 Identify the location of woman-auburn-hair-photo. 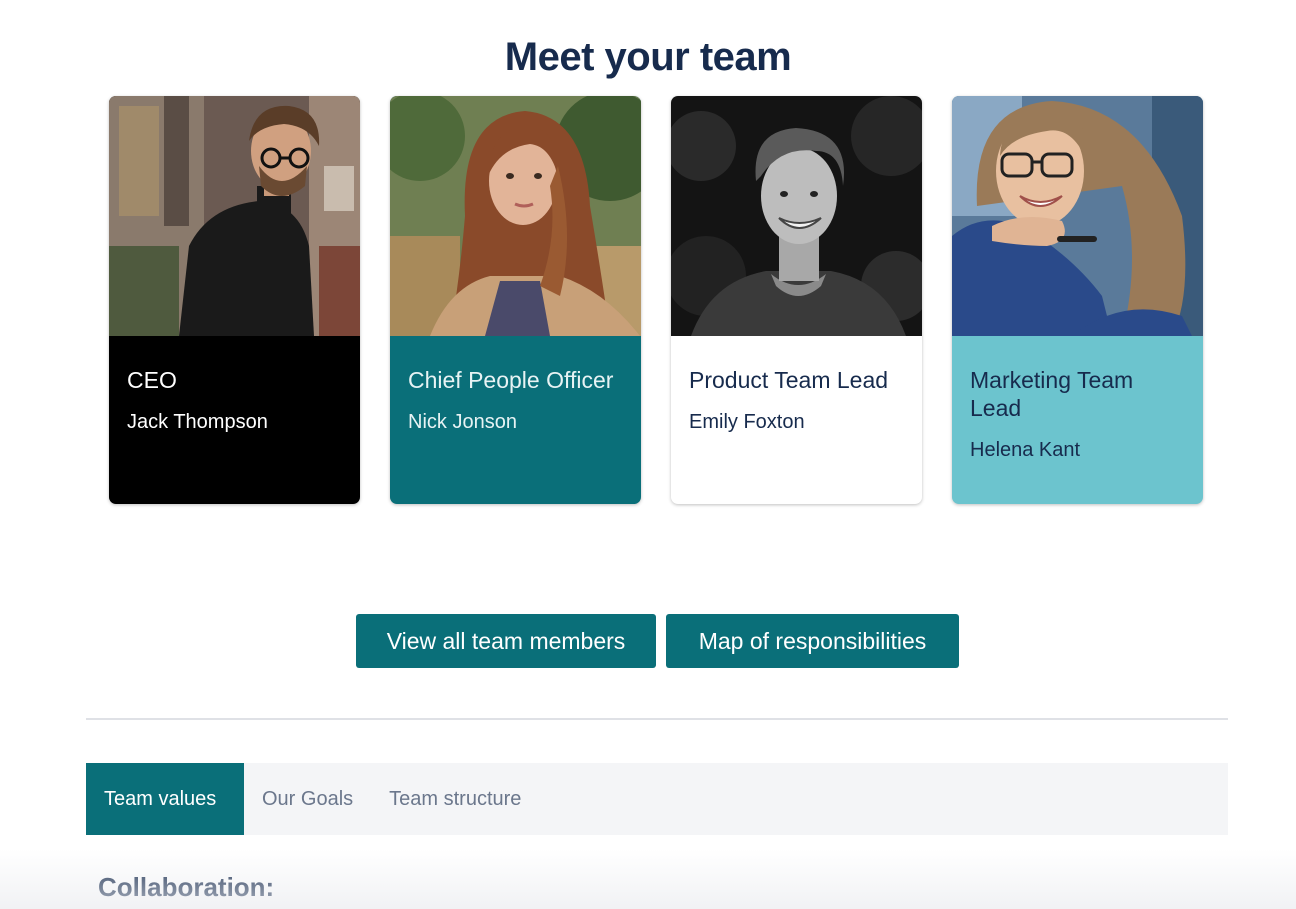
(515, 216).